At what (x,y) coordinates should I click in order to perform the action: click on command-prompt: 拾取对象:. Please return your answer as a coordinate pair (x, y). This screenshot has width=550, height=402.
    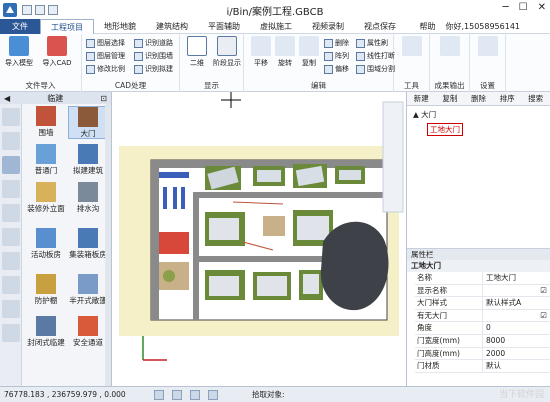
    Looking at the image, I should click on (268, 394).